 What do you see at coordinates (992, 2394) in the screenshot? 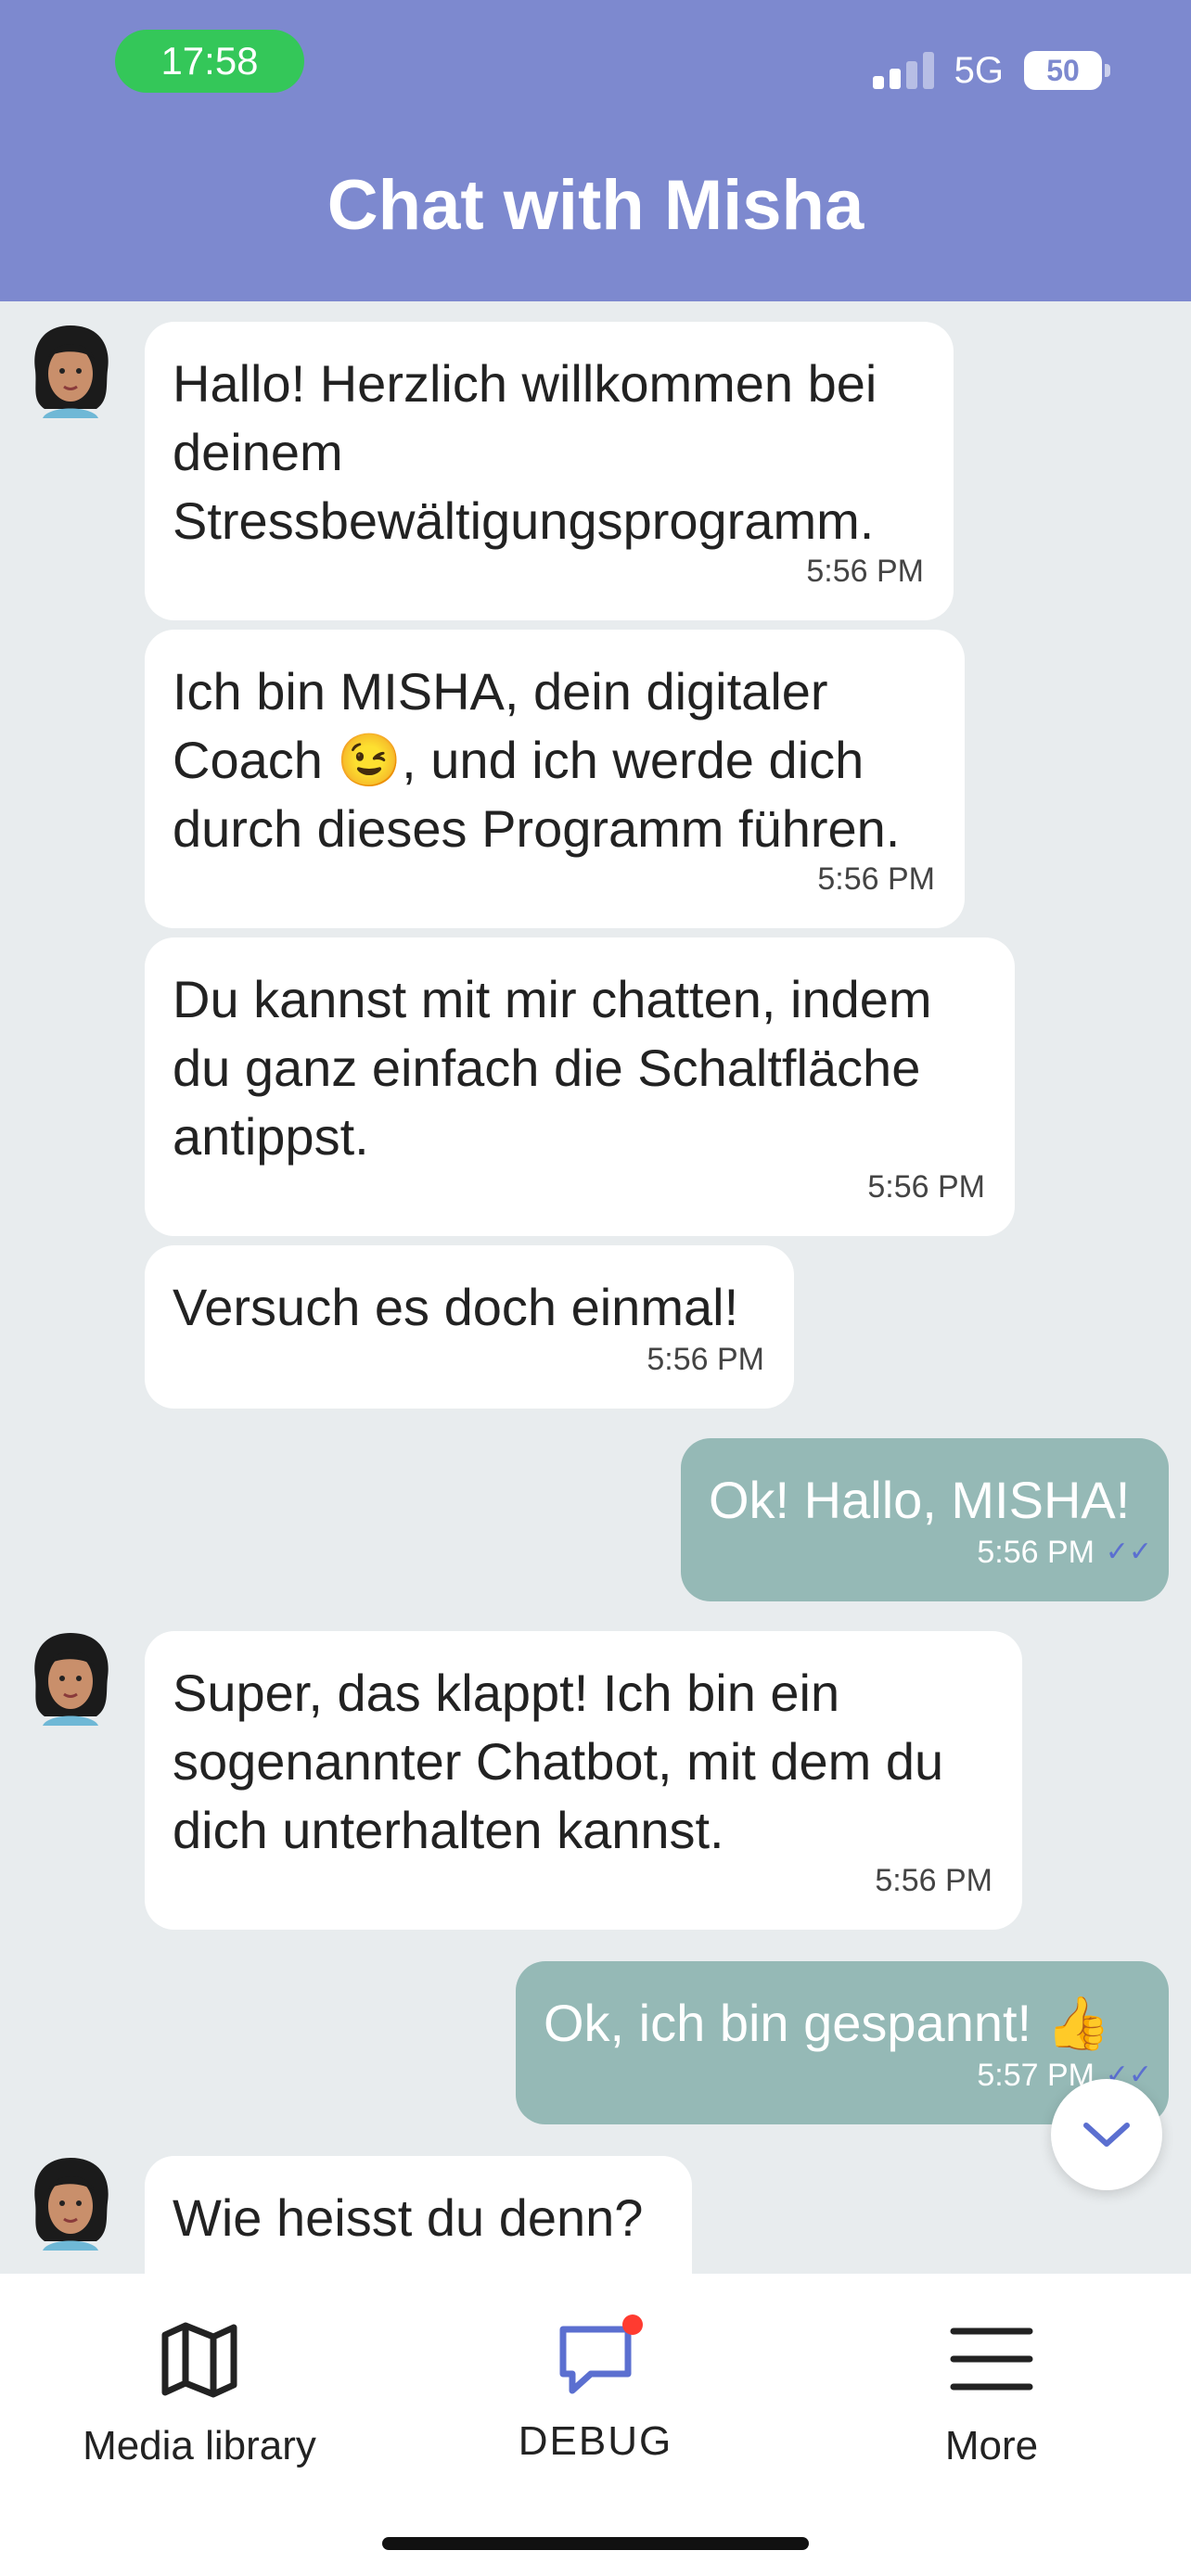
I see `tab-more: More` at bounding box center [992, 2394].